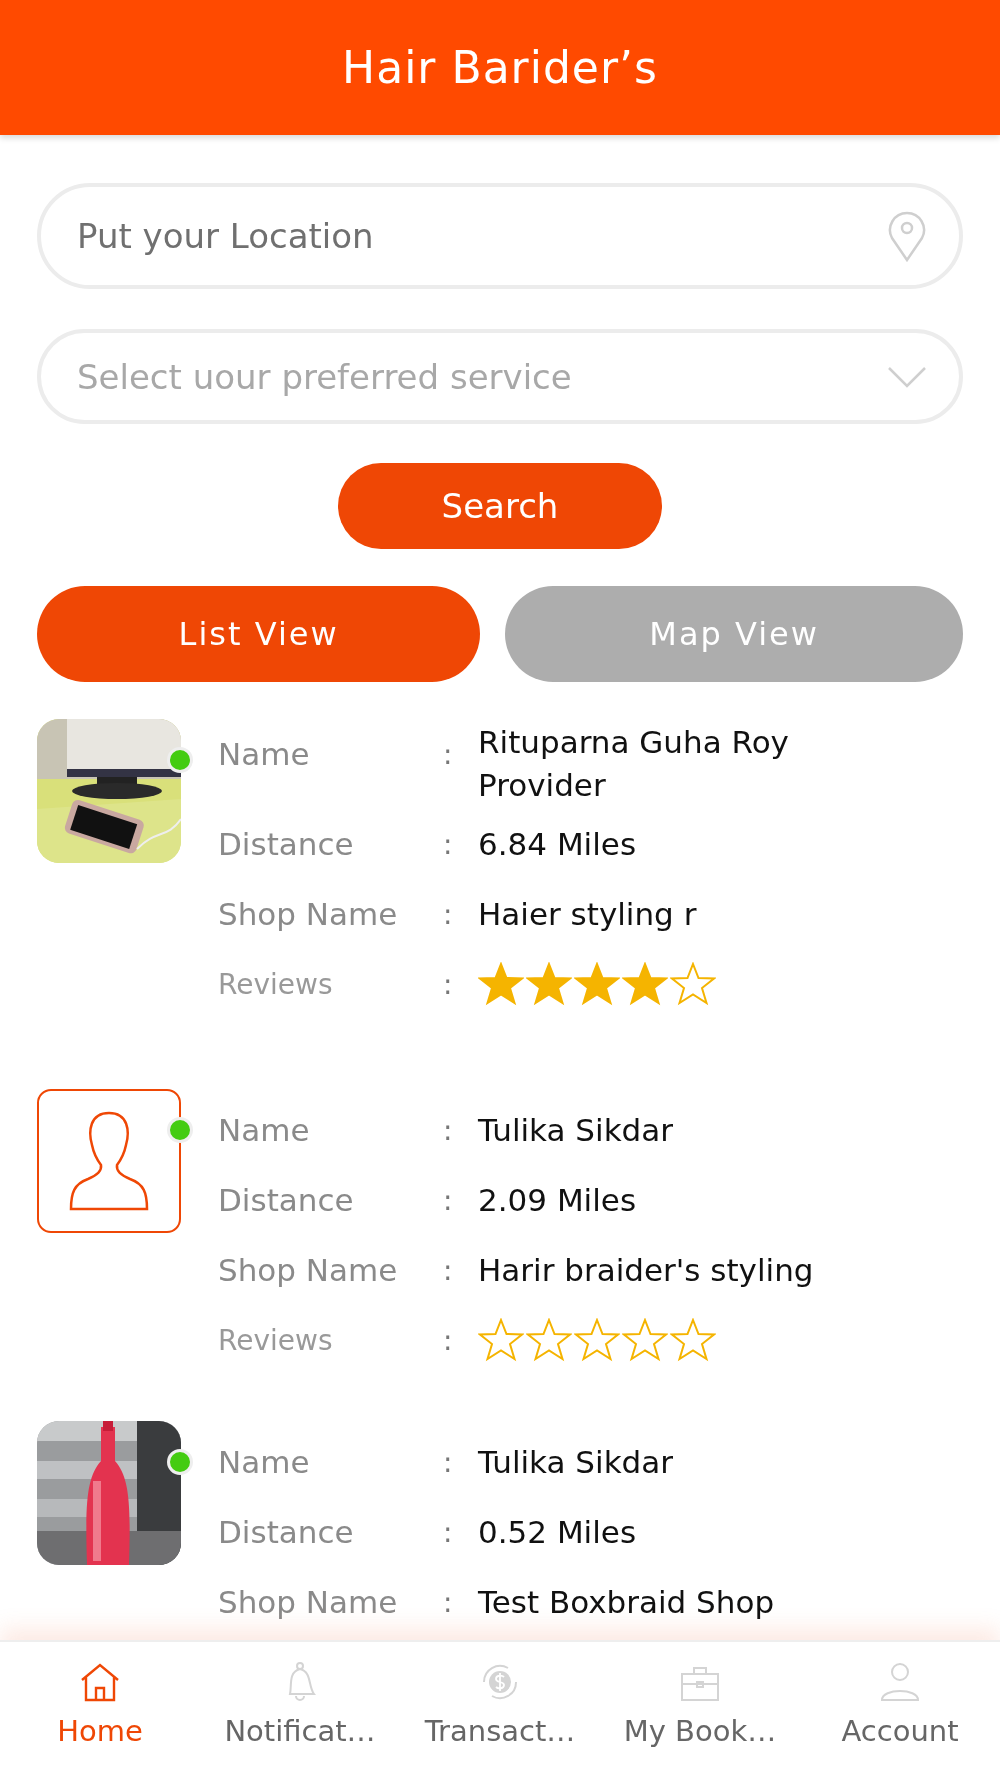 This screenshot has height=1778, width=1000. What do you see at coordinates (500, 236) in the screenshot?
I see `location-field: Put your Location` at bounding box center [500, 236].